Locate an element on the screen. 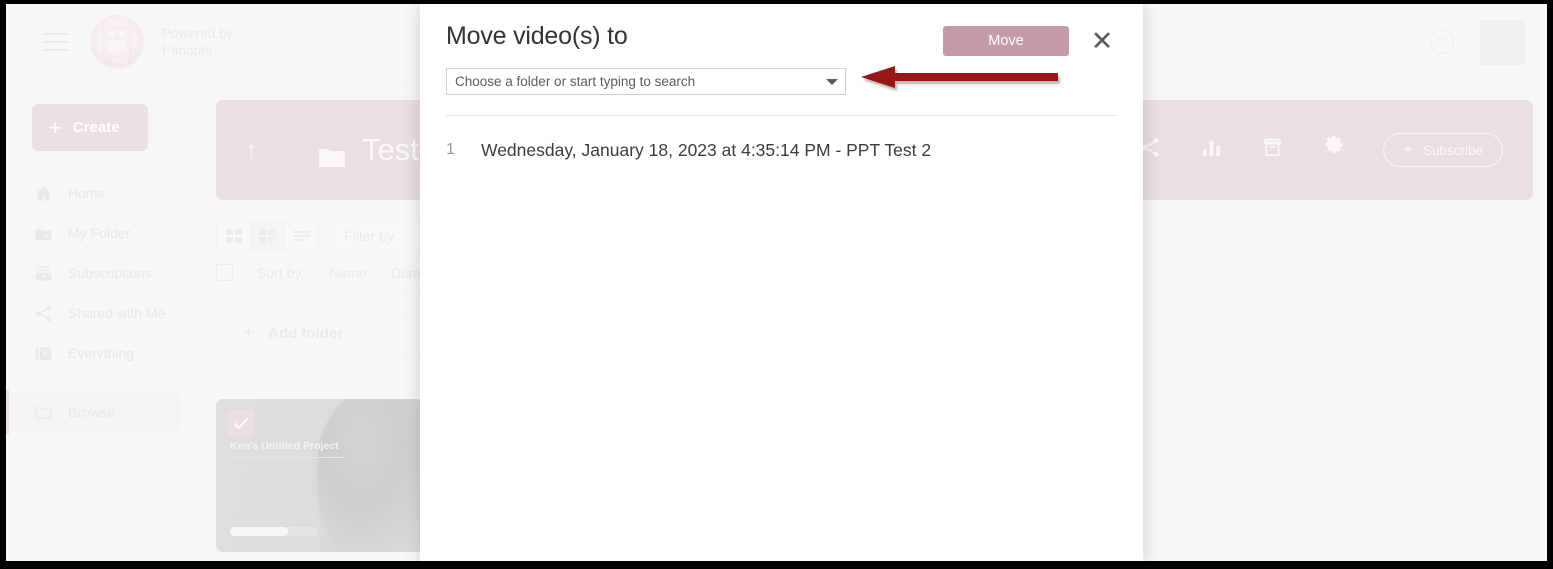 This screenshot has height=569, width=1553. detail-list-view-icon is located at coordinates (267, 236).